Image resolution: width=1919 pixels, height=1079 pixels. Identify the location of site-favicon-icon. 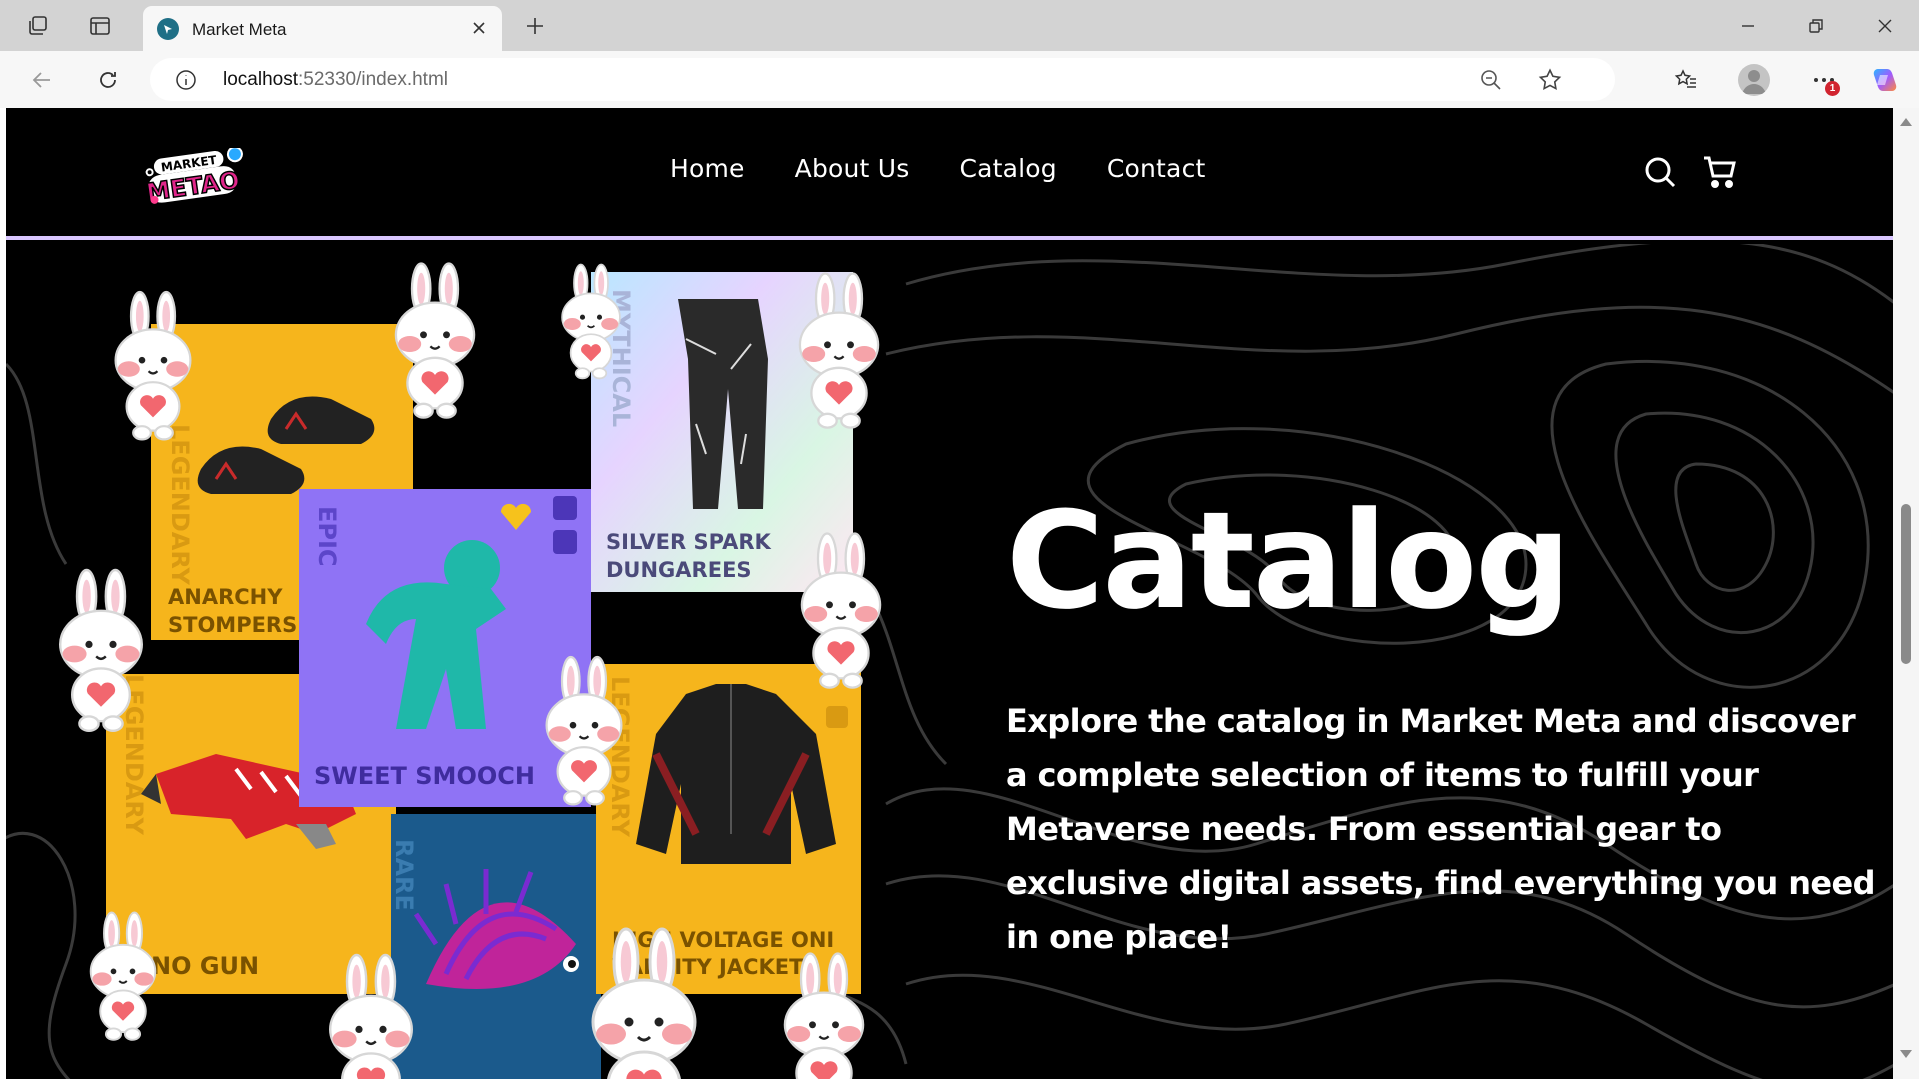
(168, 29).